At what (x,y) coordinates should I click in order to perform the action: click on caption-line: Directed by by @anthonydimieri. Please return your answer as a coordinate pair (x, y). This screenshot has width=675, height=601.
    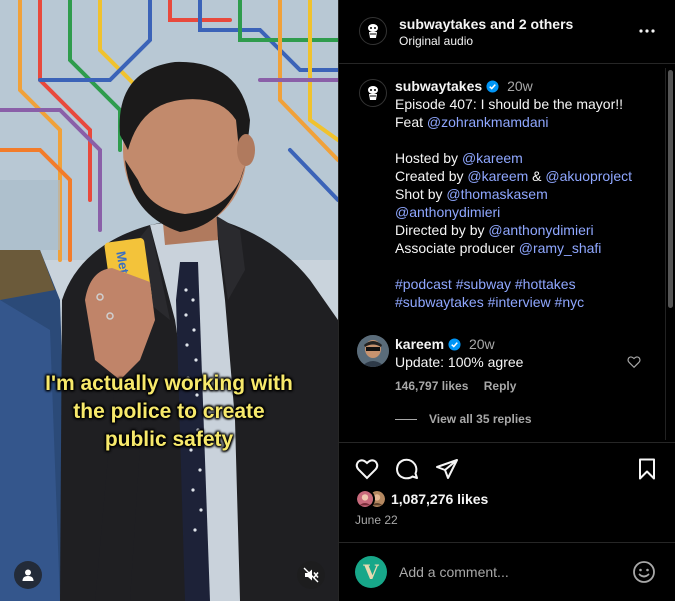
    Looking at the image, I should click on (525, 230).